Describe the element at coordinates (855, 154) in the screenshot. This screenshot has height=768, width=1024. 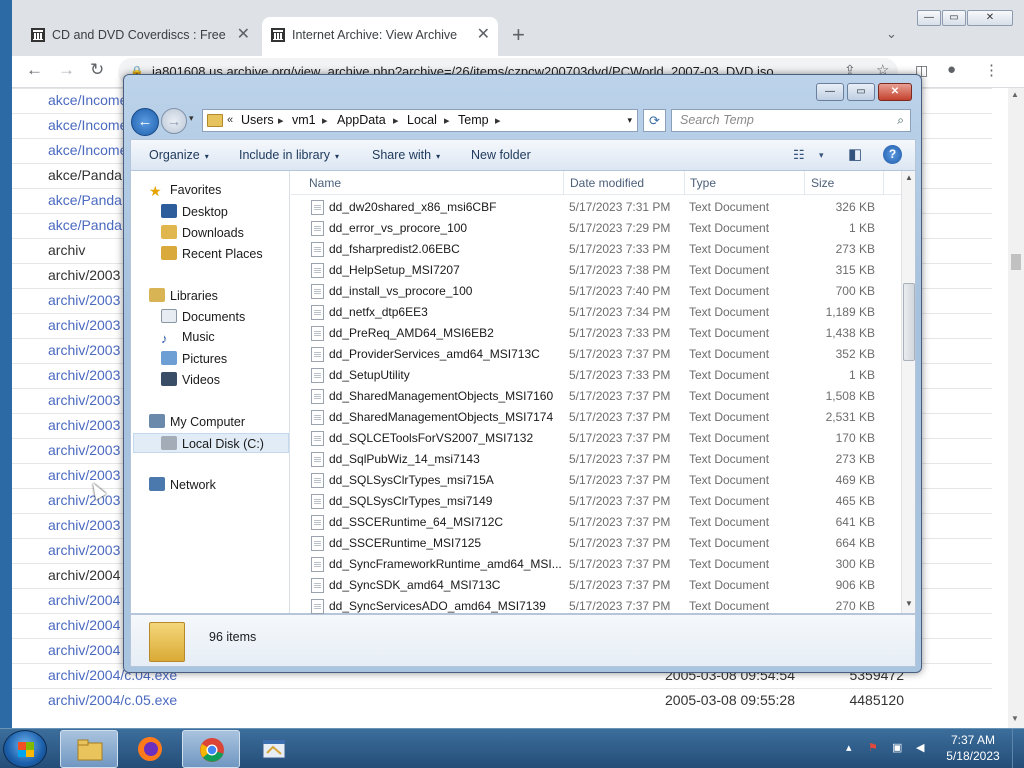
I see `preview-pane-icon: ◧` at that location.